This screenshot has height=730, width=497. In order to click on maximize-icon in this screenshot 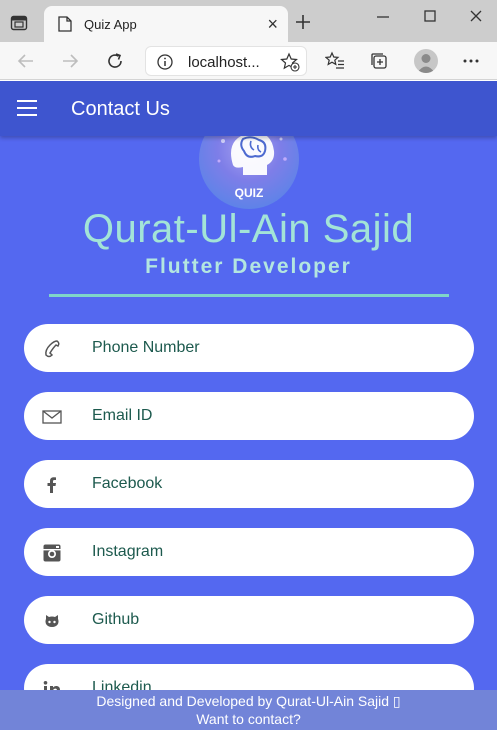, I will do `click(430, 17)`.